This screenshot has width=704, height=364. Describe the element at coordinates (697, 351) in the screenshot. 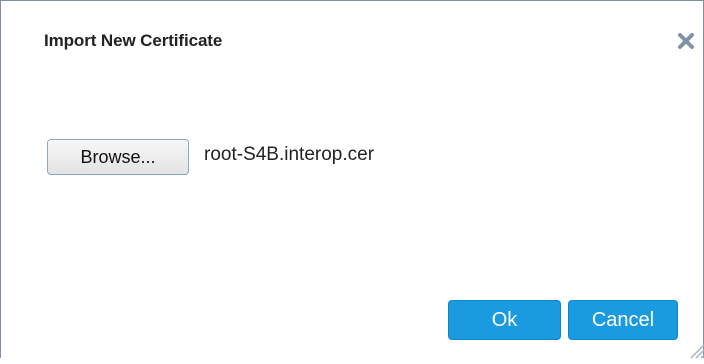

I see `resize-grip-icon` at that location.